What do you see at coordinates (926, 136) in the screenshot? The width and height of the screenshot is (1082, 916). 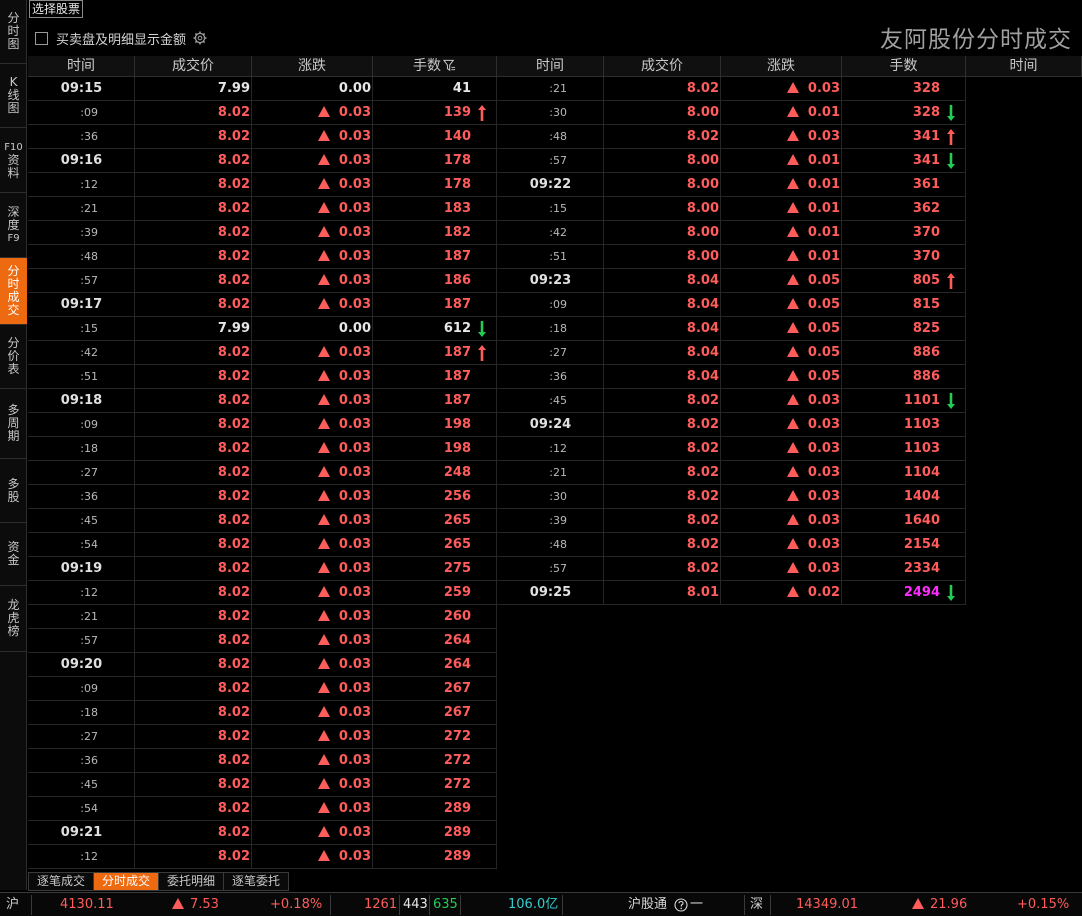 I see `volume-cell: 341` at bounding box center [926, 136].